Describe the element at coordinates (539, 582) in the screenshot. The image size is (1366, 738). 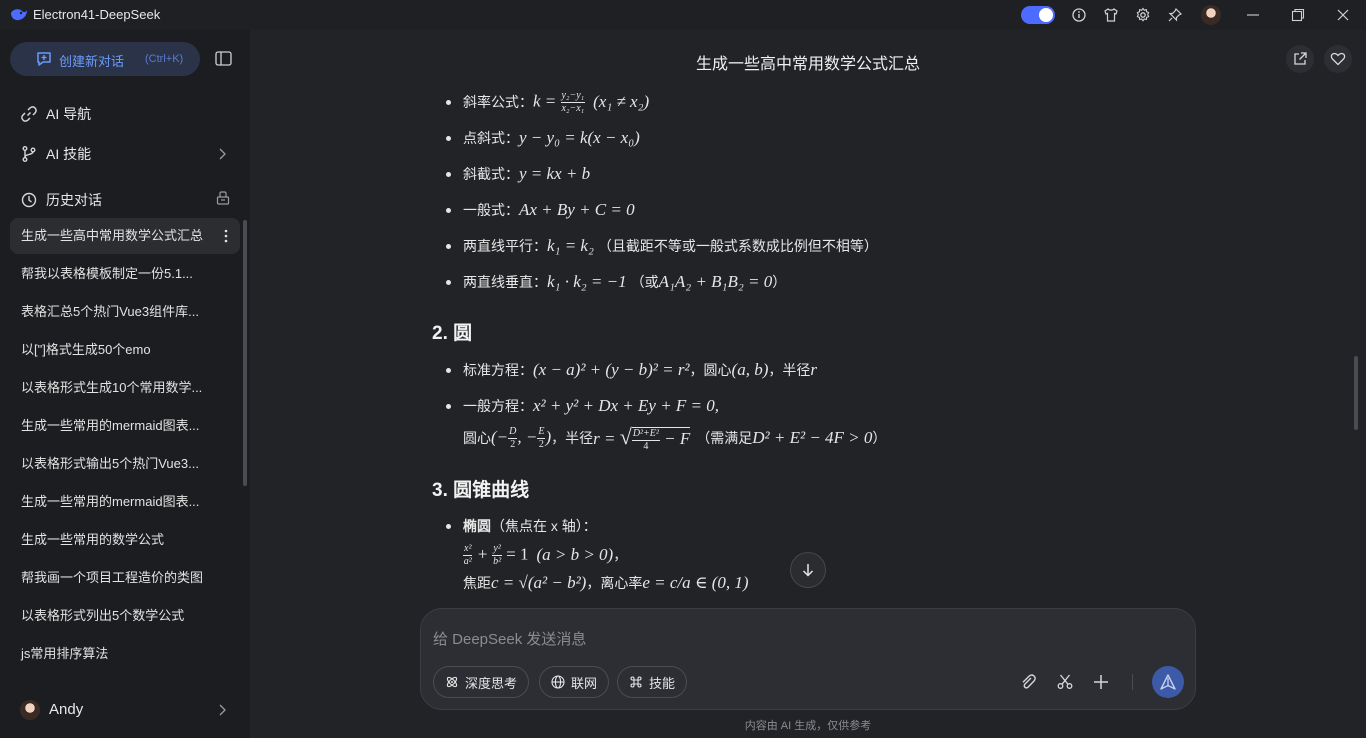
I see `focal-formula: c = √(a² − b²)` at that location.